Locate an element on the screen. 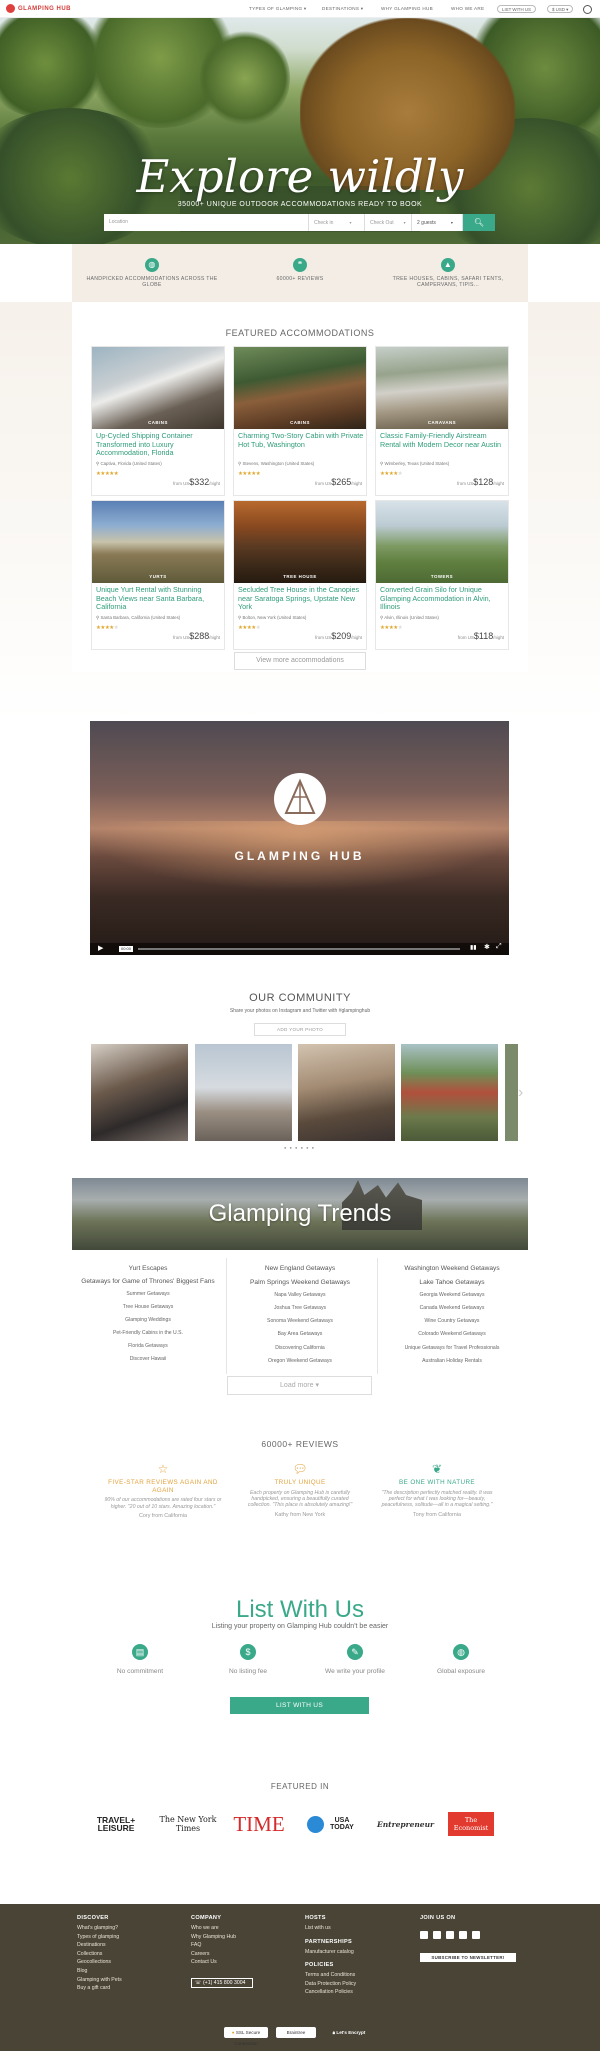 This screenshot has width=600, height=2051. newsletter-button: SUBSCRIBE TO NEWSLETTER! is located at coordinates (468, 1957).